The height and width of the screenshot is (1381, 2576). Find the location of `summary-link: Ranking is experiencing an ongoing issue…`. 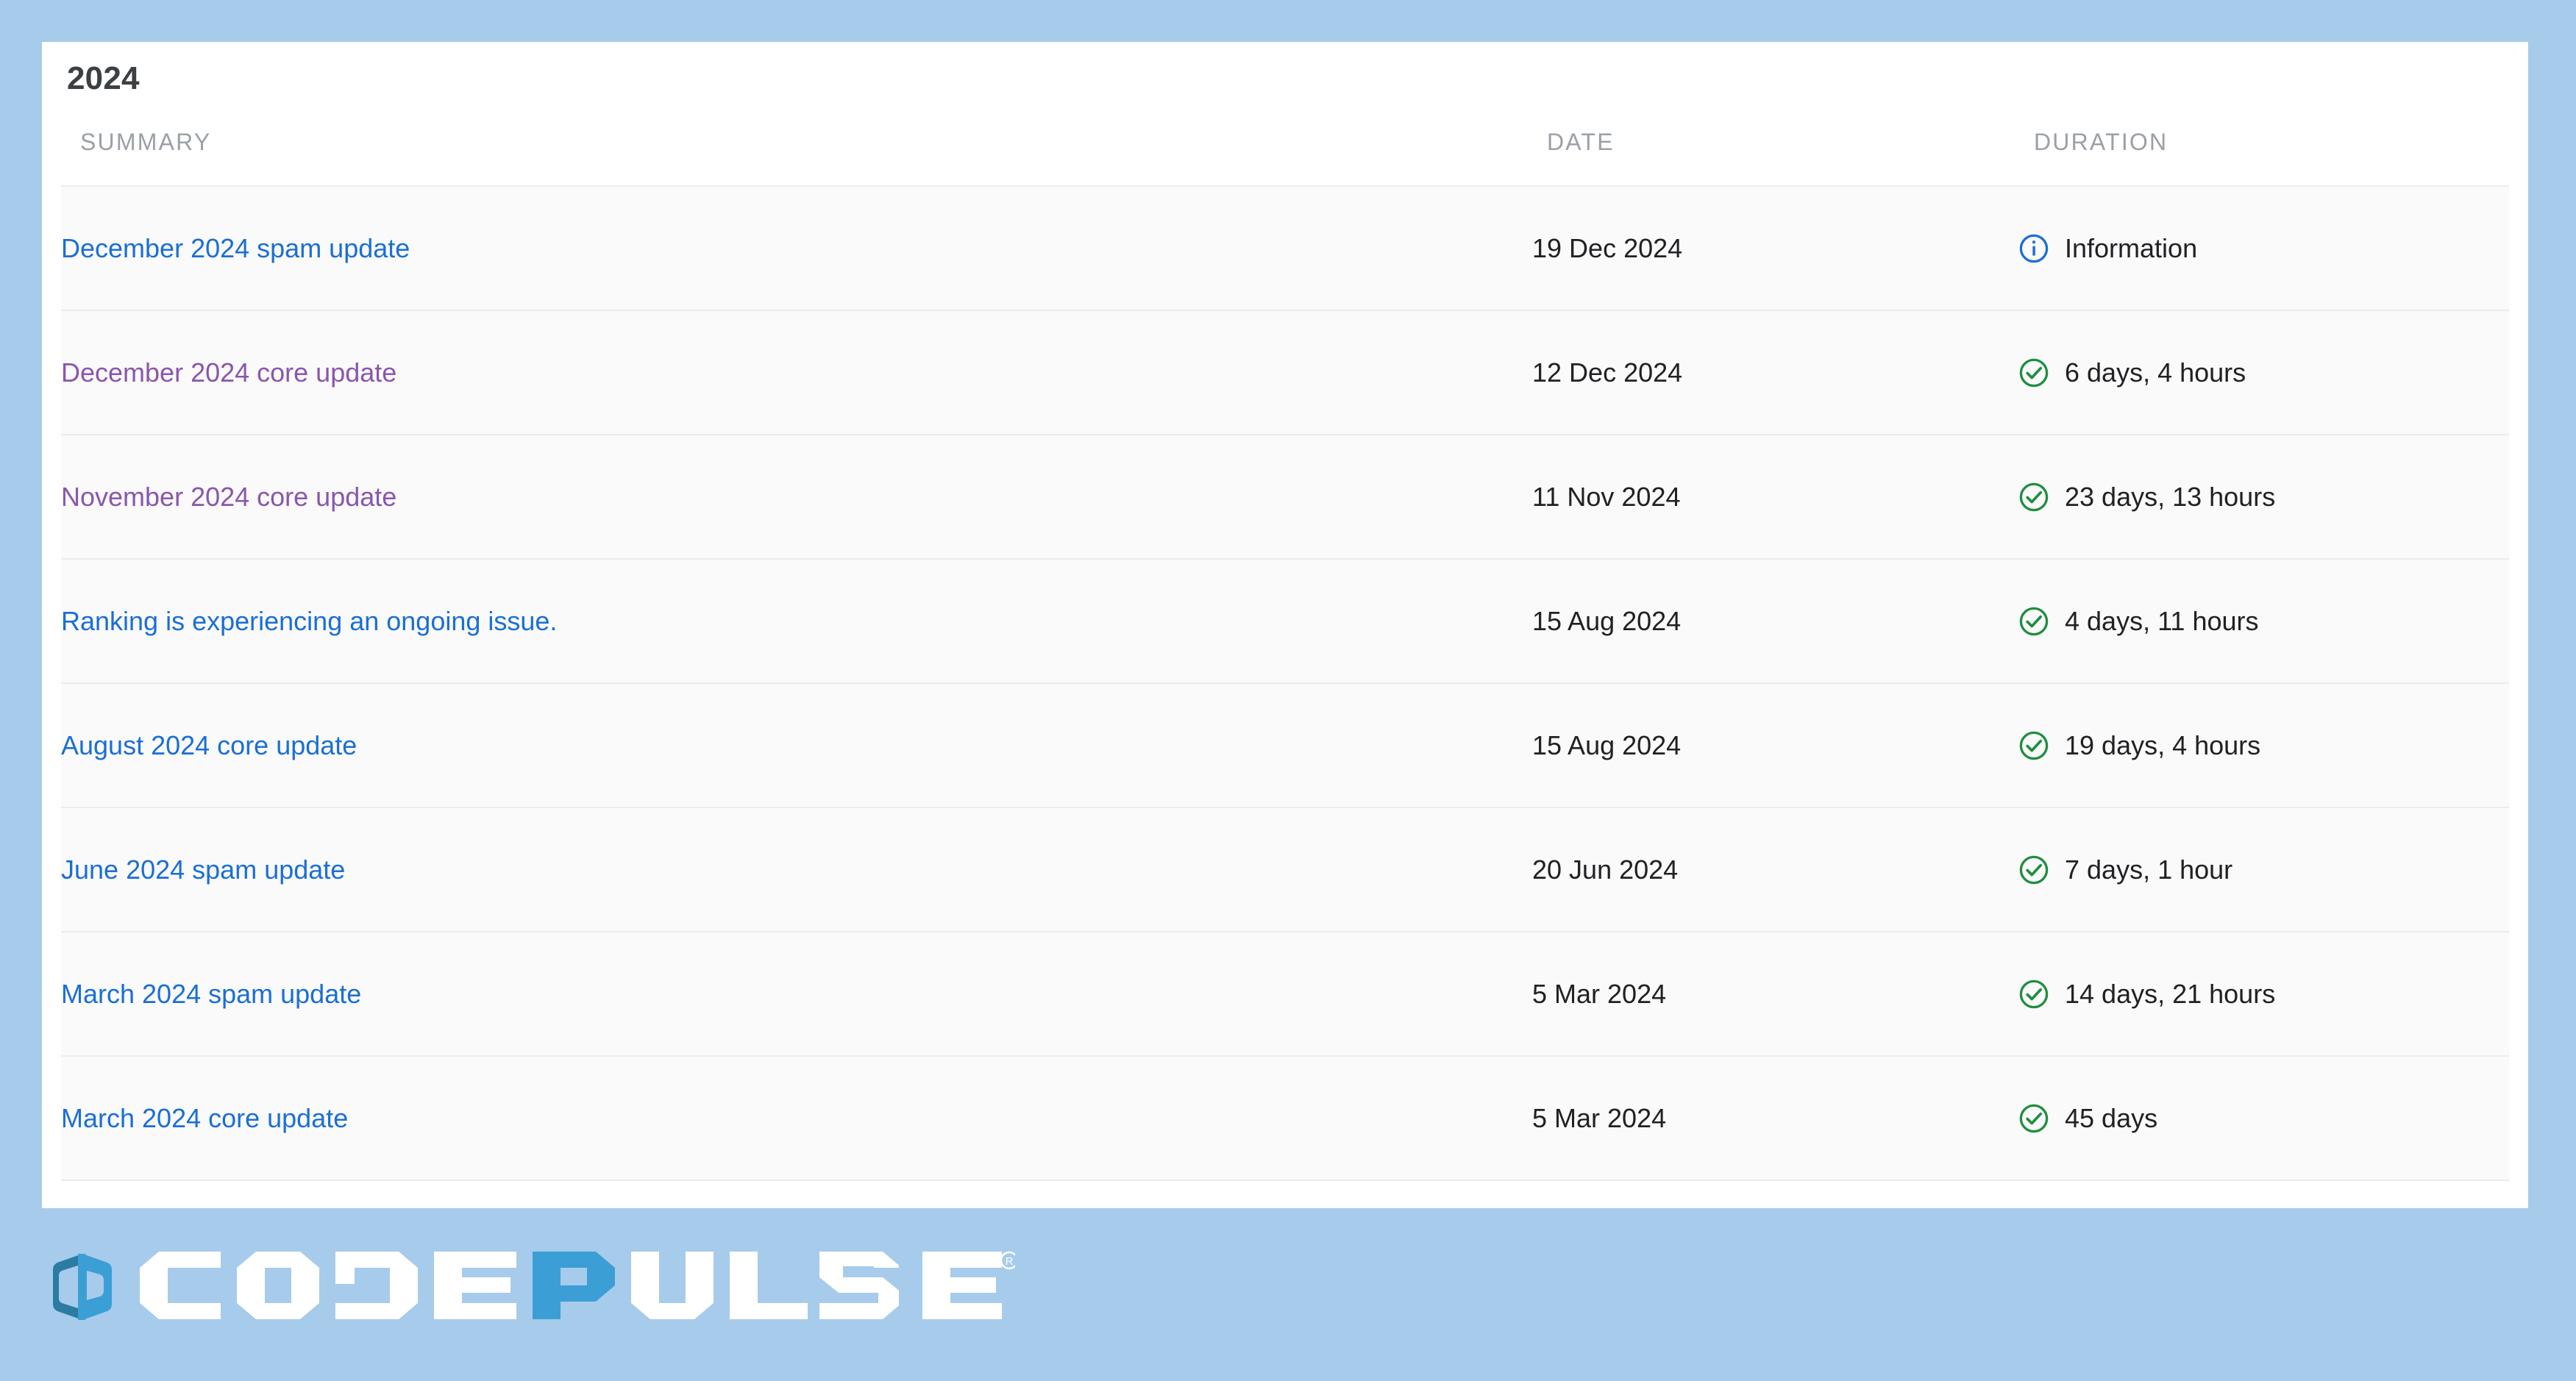

summary-link: Ranking is experiencing an ongoing issue… is located at coordinates (309, 621).